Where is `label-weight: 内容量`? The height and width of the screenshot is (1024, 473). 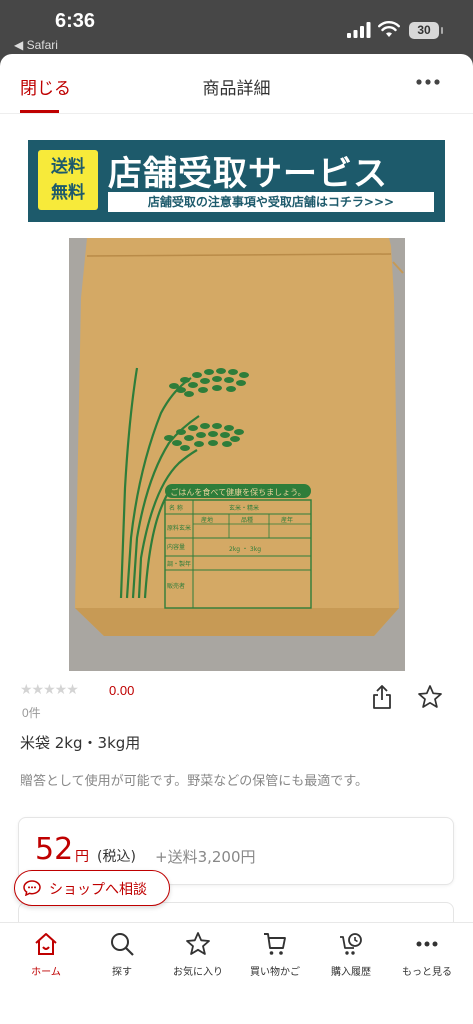
label-weight: 内容量 is located at coordinates (176, 547).